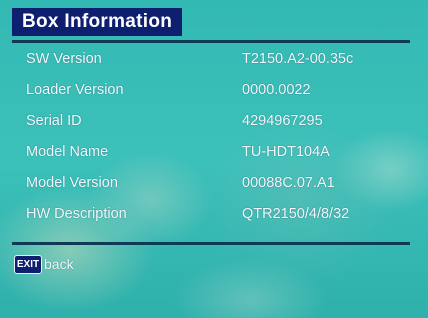  What do you see at coordinates (211, 154) in the screenshot?
I see `row-model-name: Model Name TU-HDT104A` at bounding box center [211, 154].